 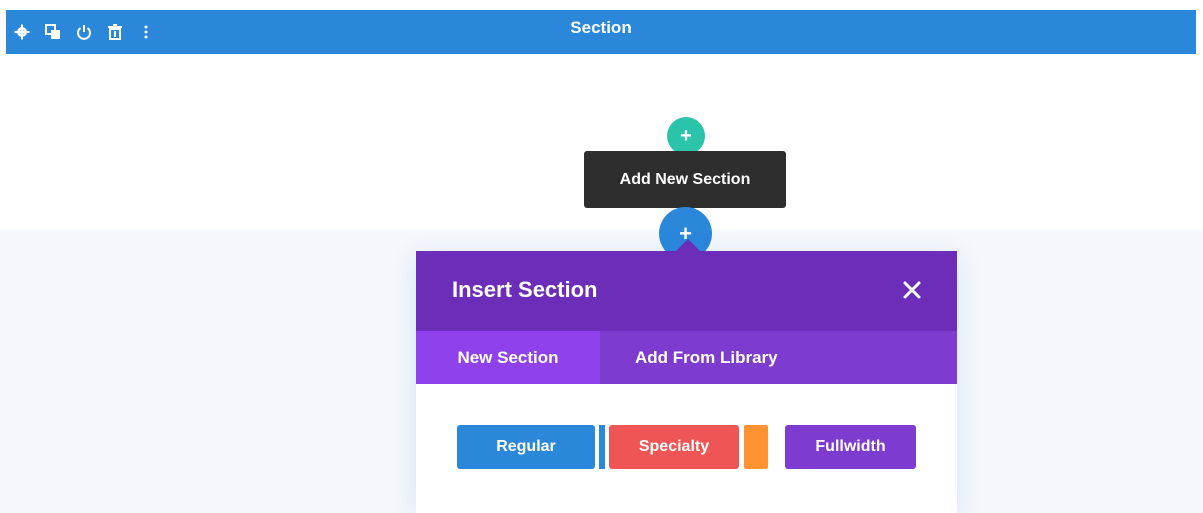 What do you see at coordinates (686, 291) in the screenshot?
I see `modal-header: Insert Section` at bounding box center [686, 291].